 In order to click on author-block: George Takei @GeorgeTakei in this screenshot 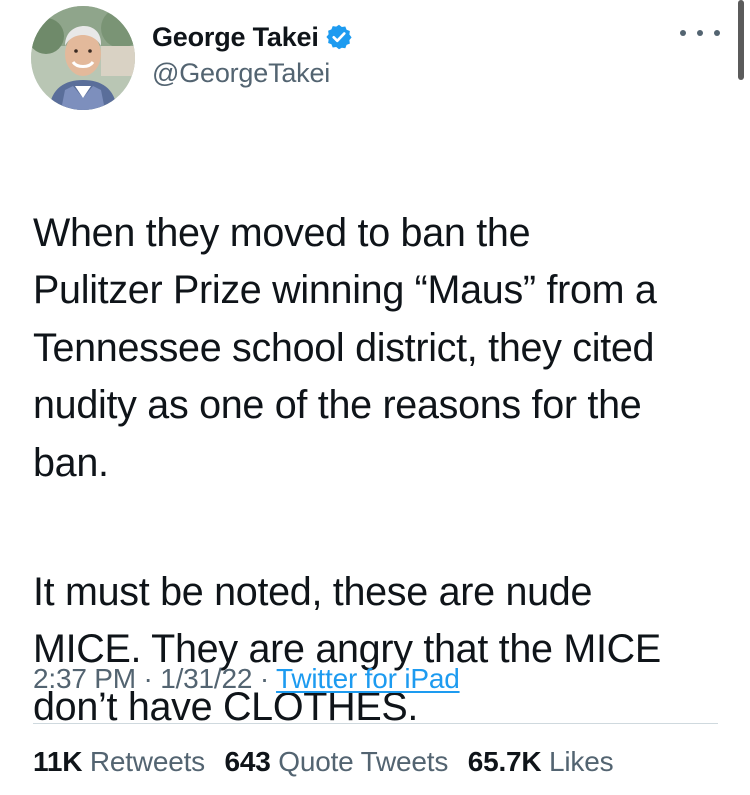, I will do `click(252, 54)`.